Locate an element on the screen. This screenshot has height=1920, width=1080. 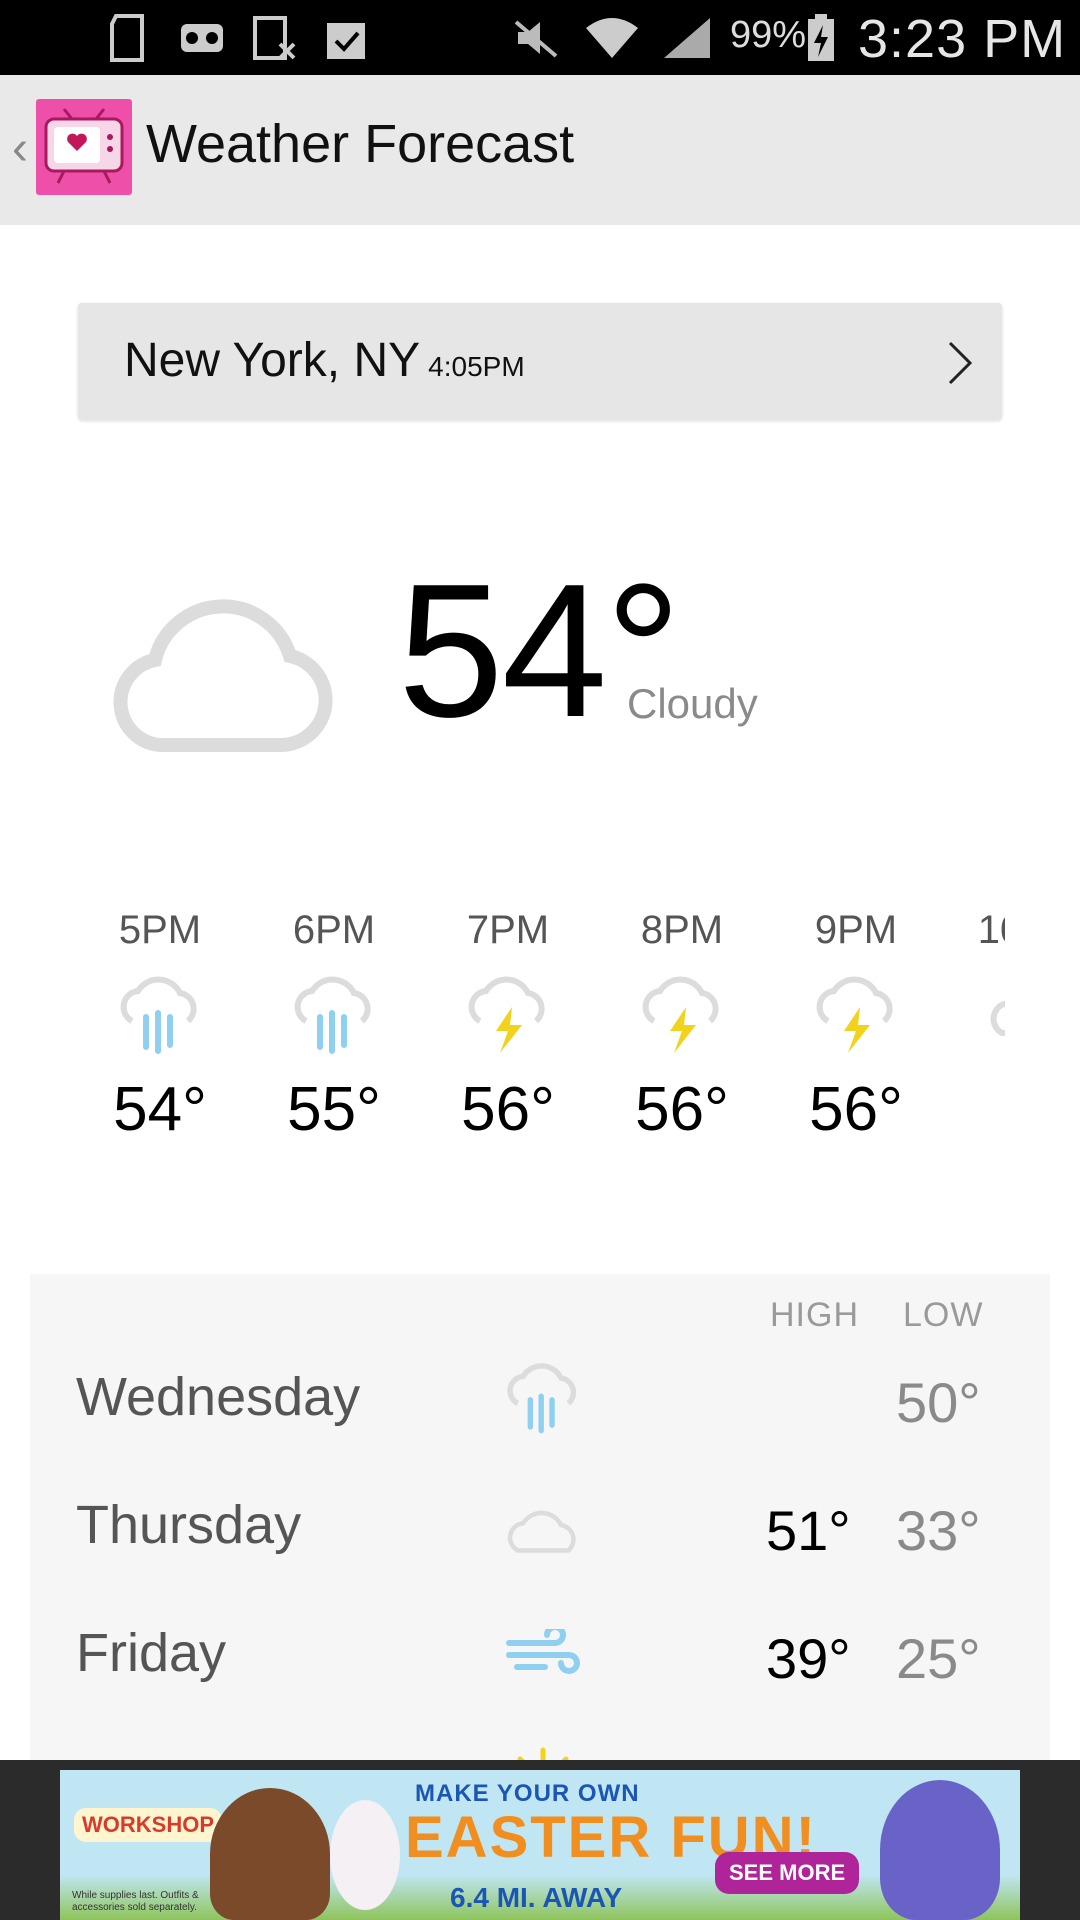
hourly-item: 9PM 56° is located at coordinates (856, 1025).